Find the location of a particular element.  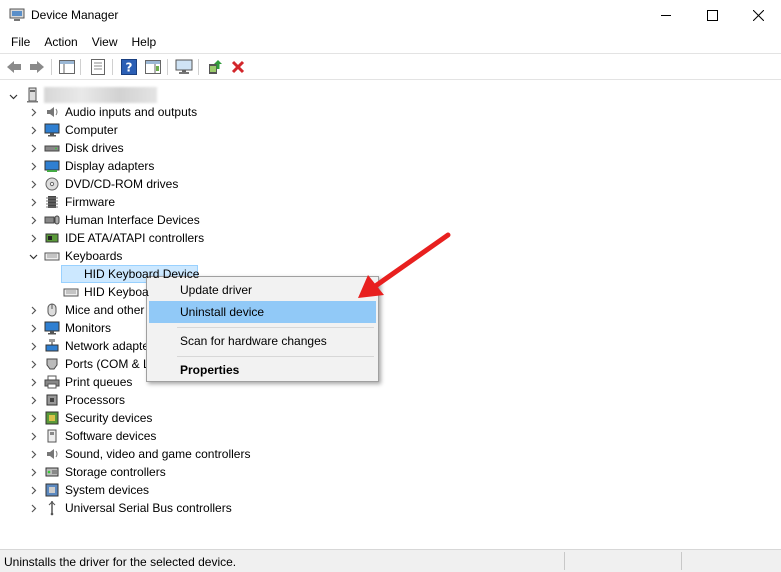

action-pane-button is located at coordinates (153, 67).